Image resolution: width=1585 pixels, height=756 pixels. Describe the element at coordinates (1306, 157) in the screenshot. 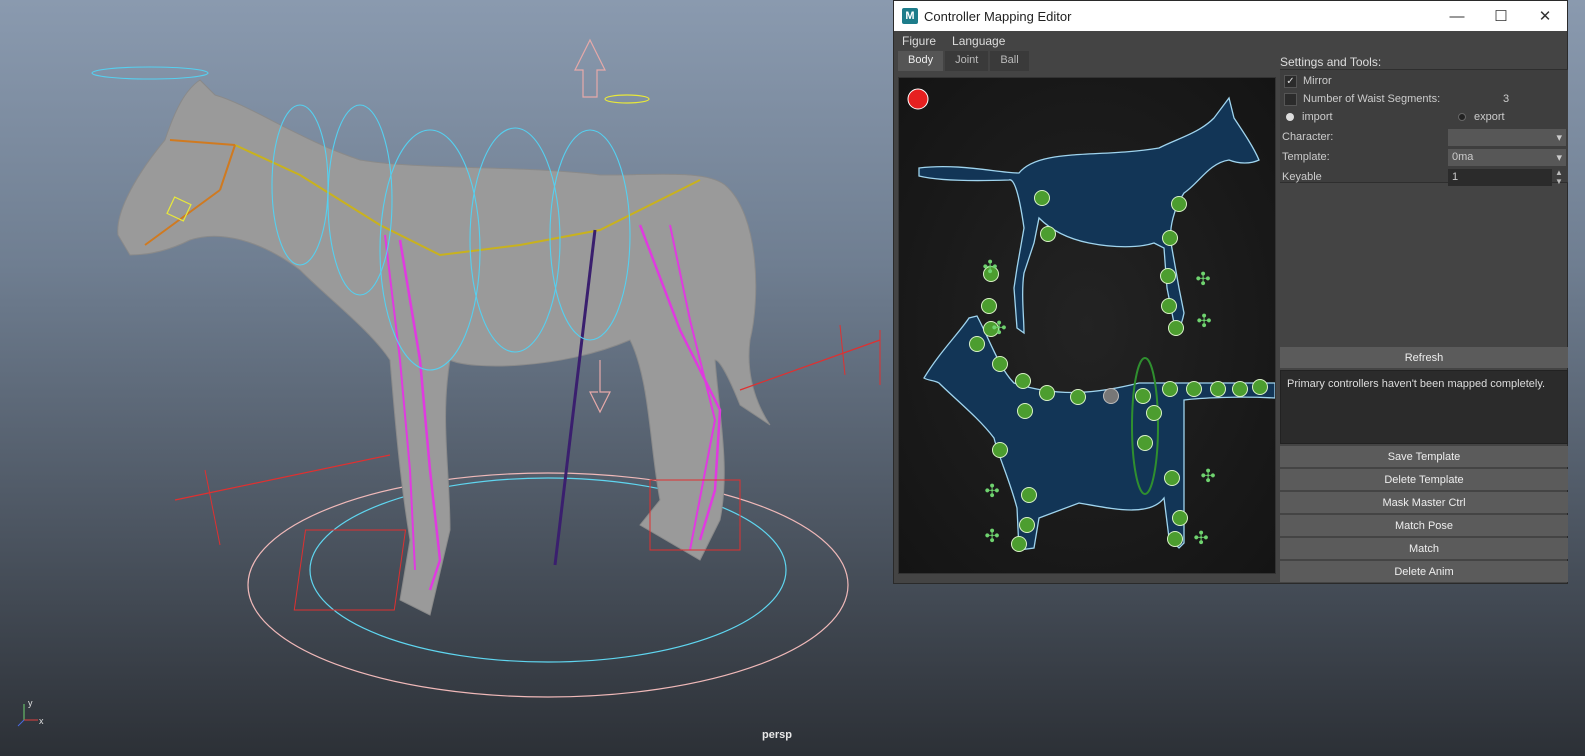

I see `template-label: Template:` at that location.